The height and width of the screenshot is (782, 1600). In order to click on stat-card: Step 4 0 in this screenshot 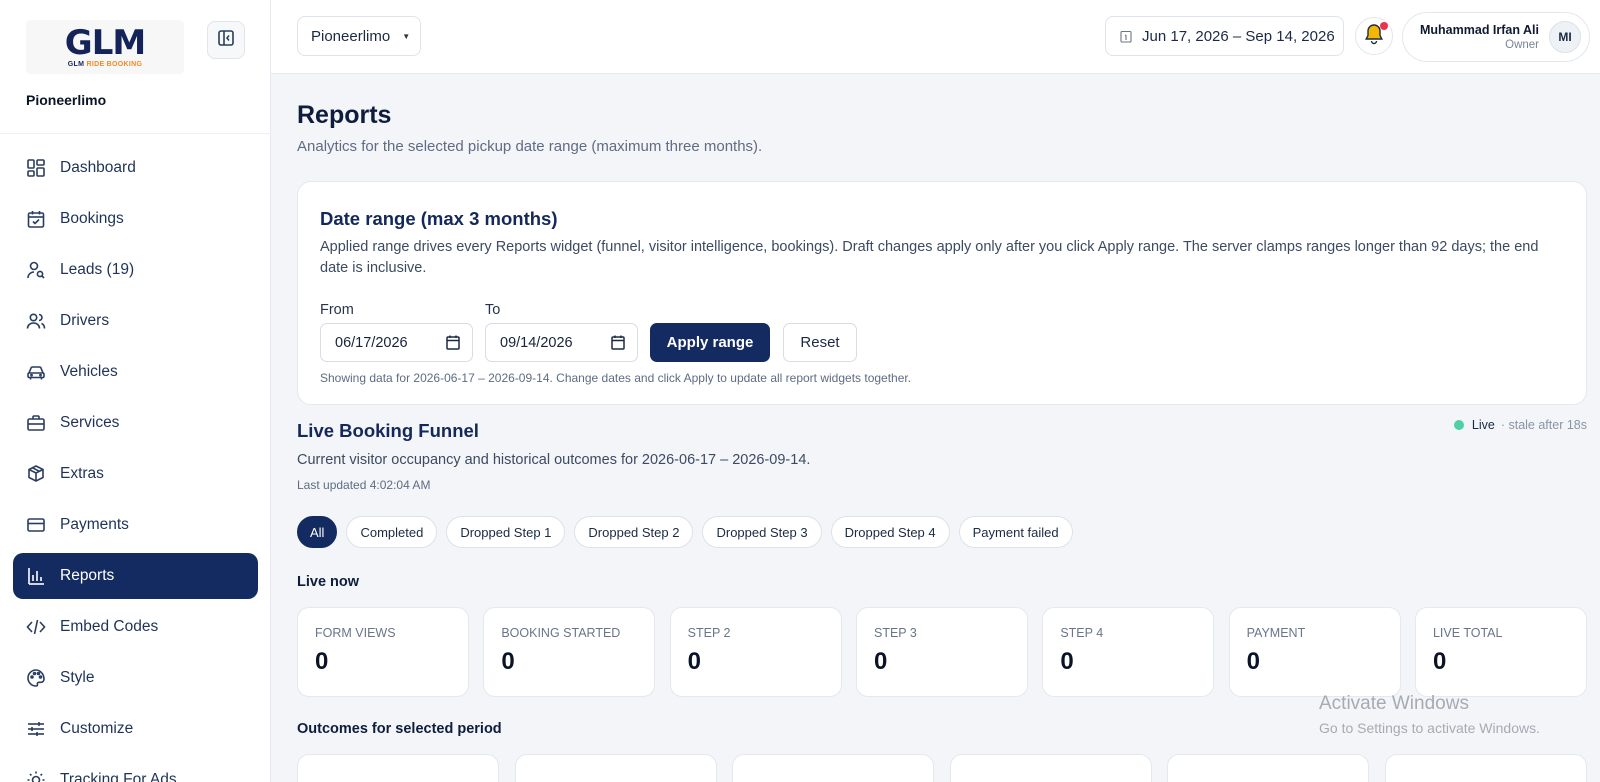, I will do `click(1128, 652)`.